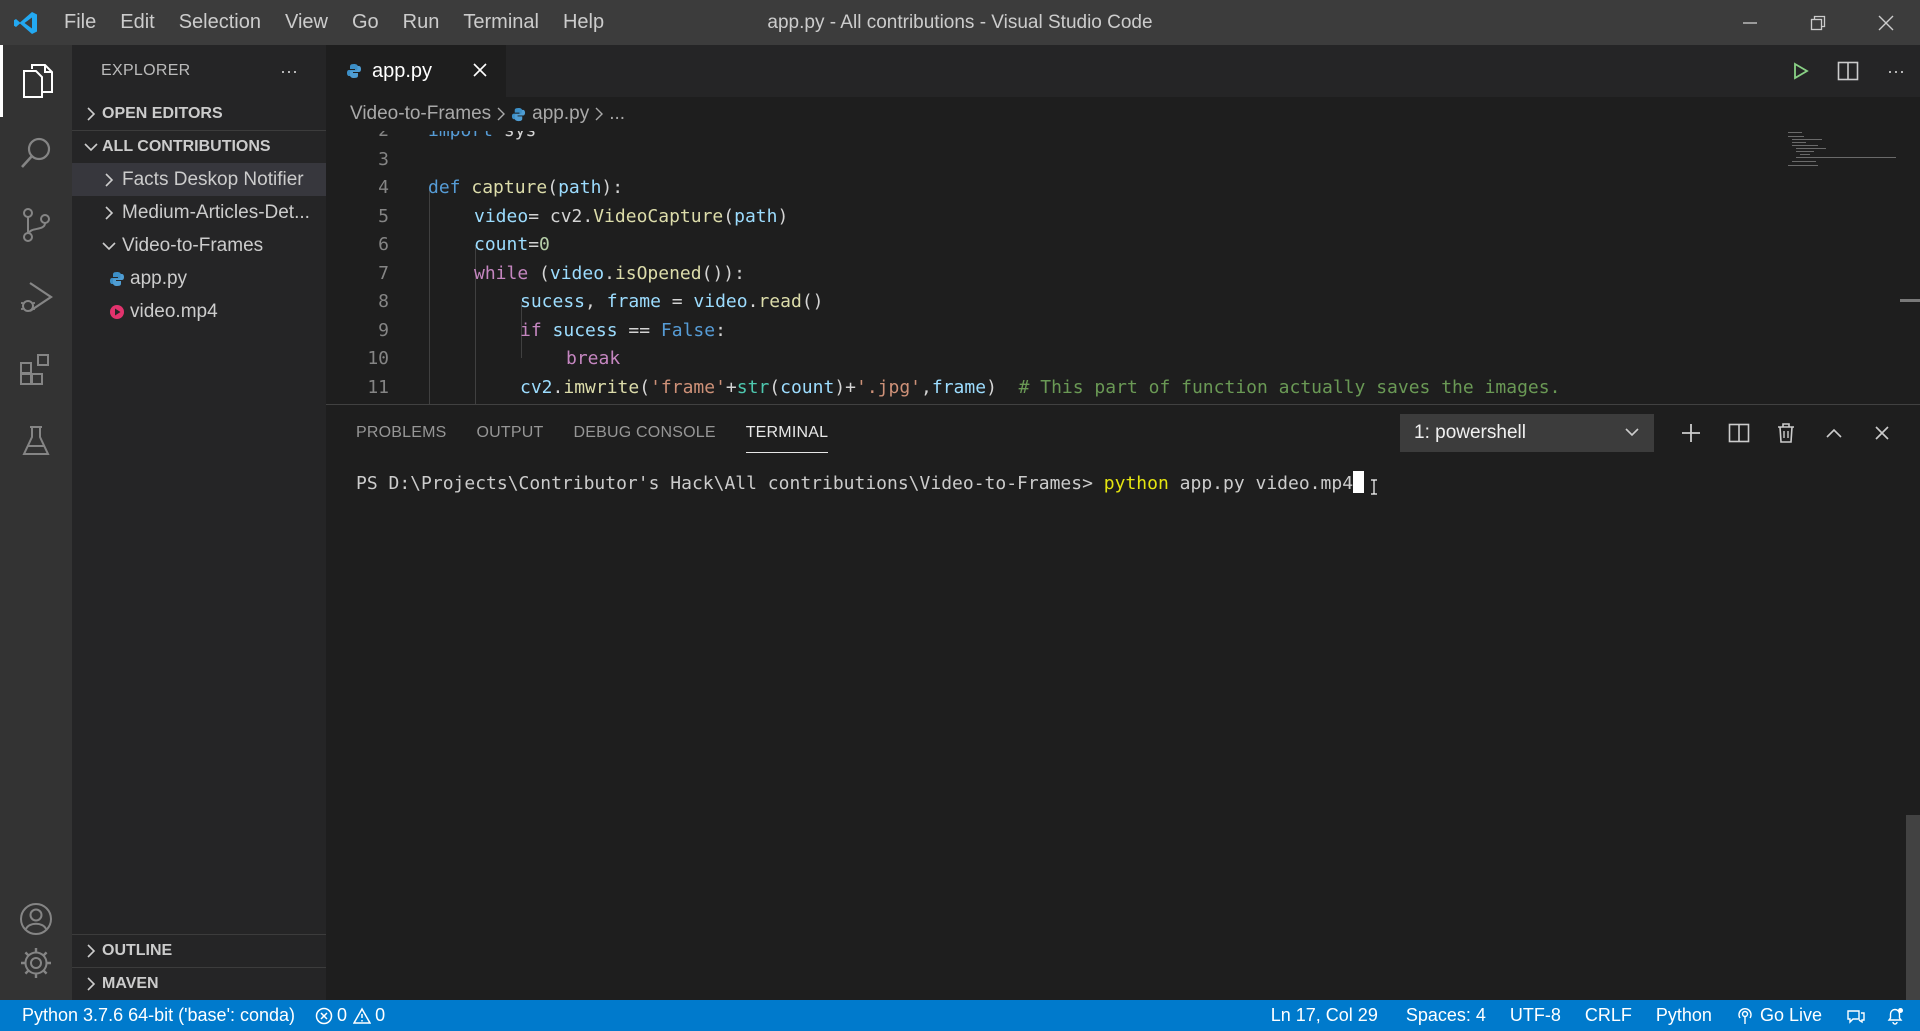 The width and height of the screenshot is (1920, 1031). I want to click on terminal-selector-value: 1: powershell, so click(1470, 432).